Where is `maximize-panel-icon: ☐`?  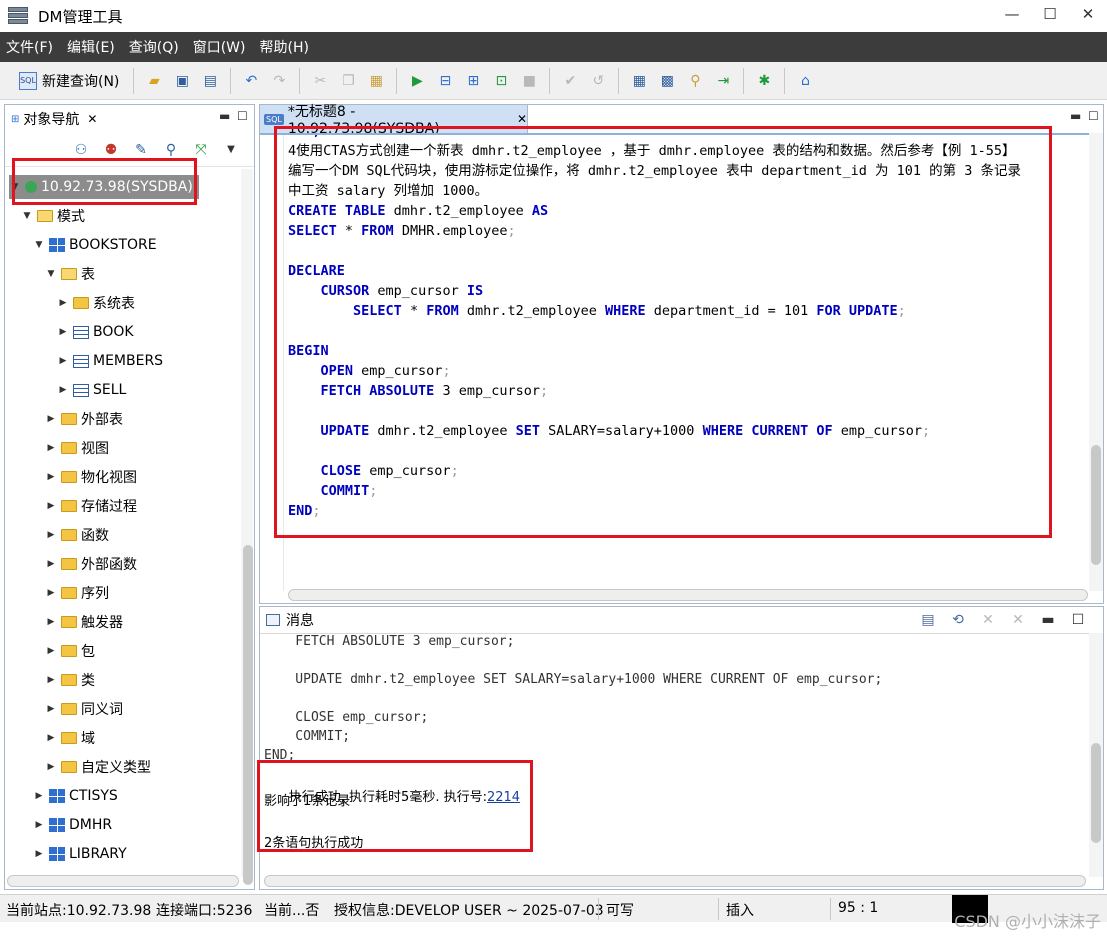 maximize-panel-icon: ☐ is located at coordinates (1078, 620).